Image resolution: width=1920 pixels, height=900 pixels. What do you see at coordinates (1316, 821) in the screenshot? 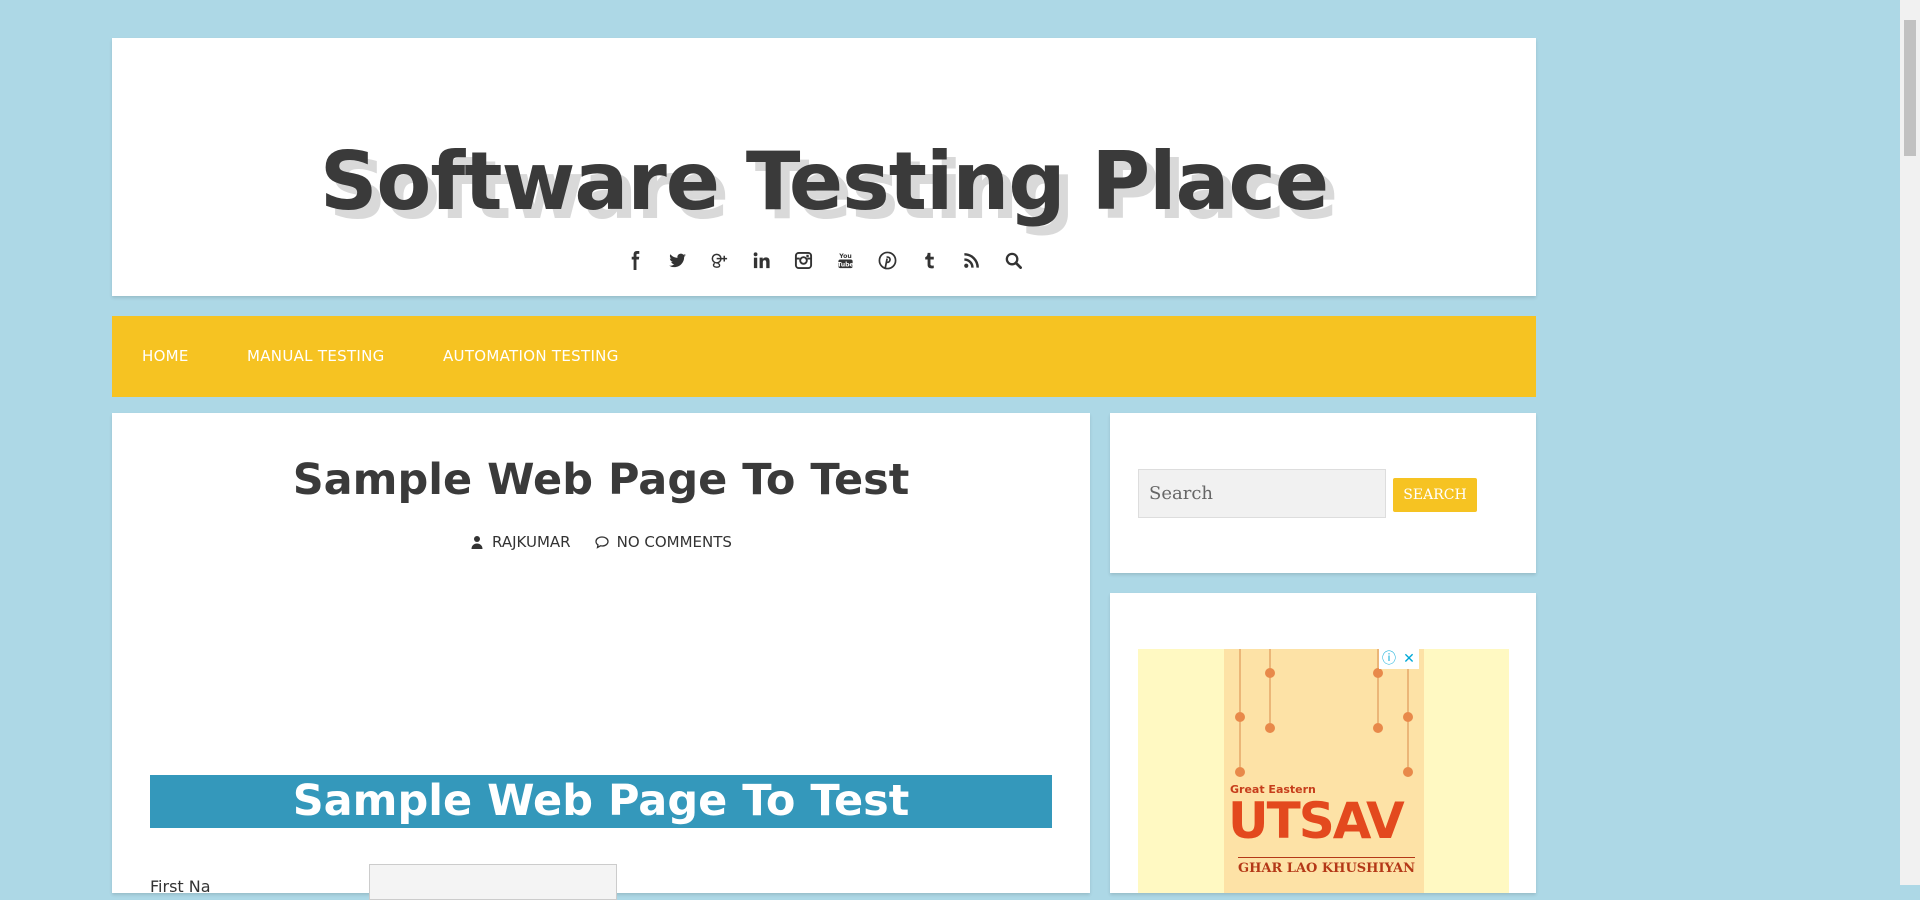
I see `ad-headline: UTSAV` at bounding box center [1316, 821].